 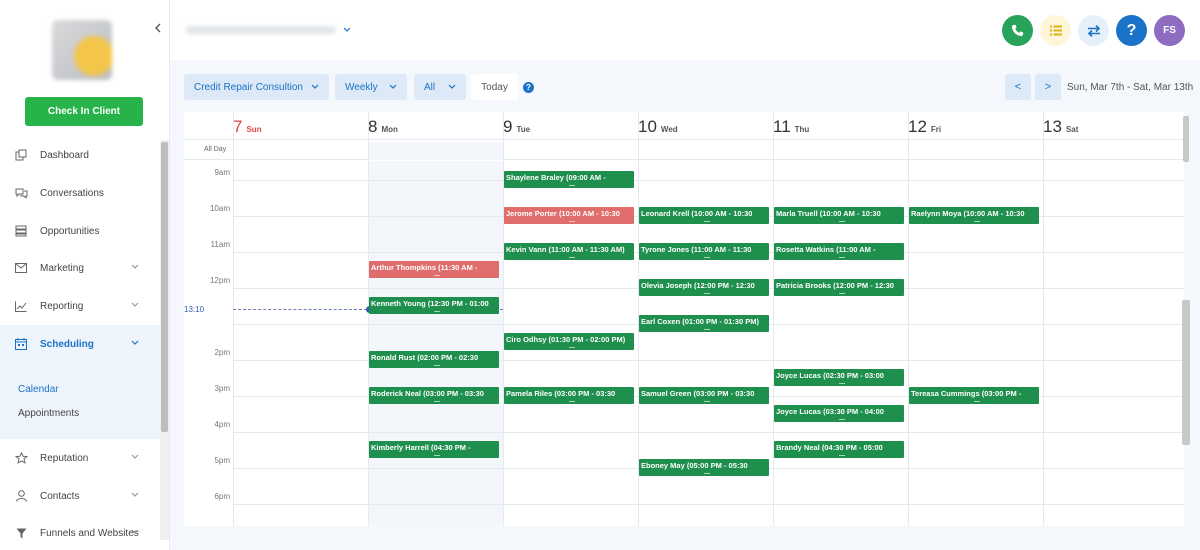 I want to click on submenu-item-appointments: Appointments, so click(x=48, y=413).